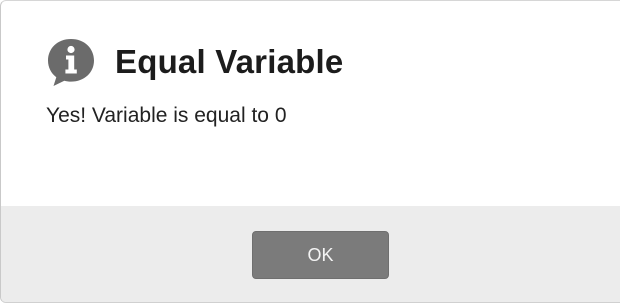 The image size is (621, 305). What do you see at coordinates (166, 115) in the screenshot?
I see `dialog-message: Yes! Variable is equal to 0` at bounding box center [166, 115].